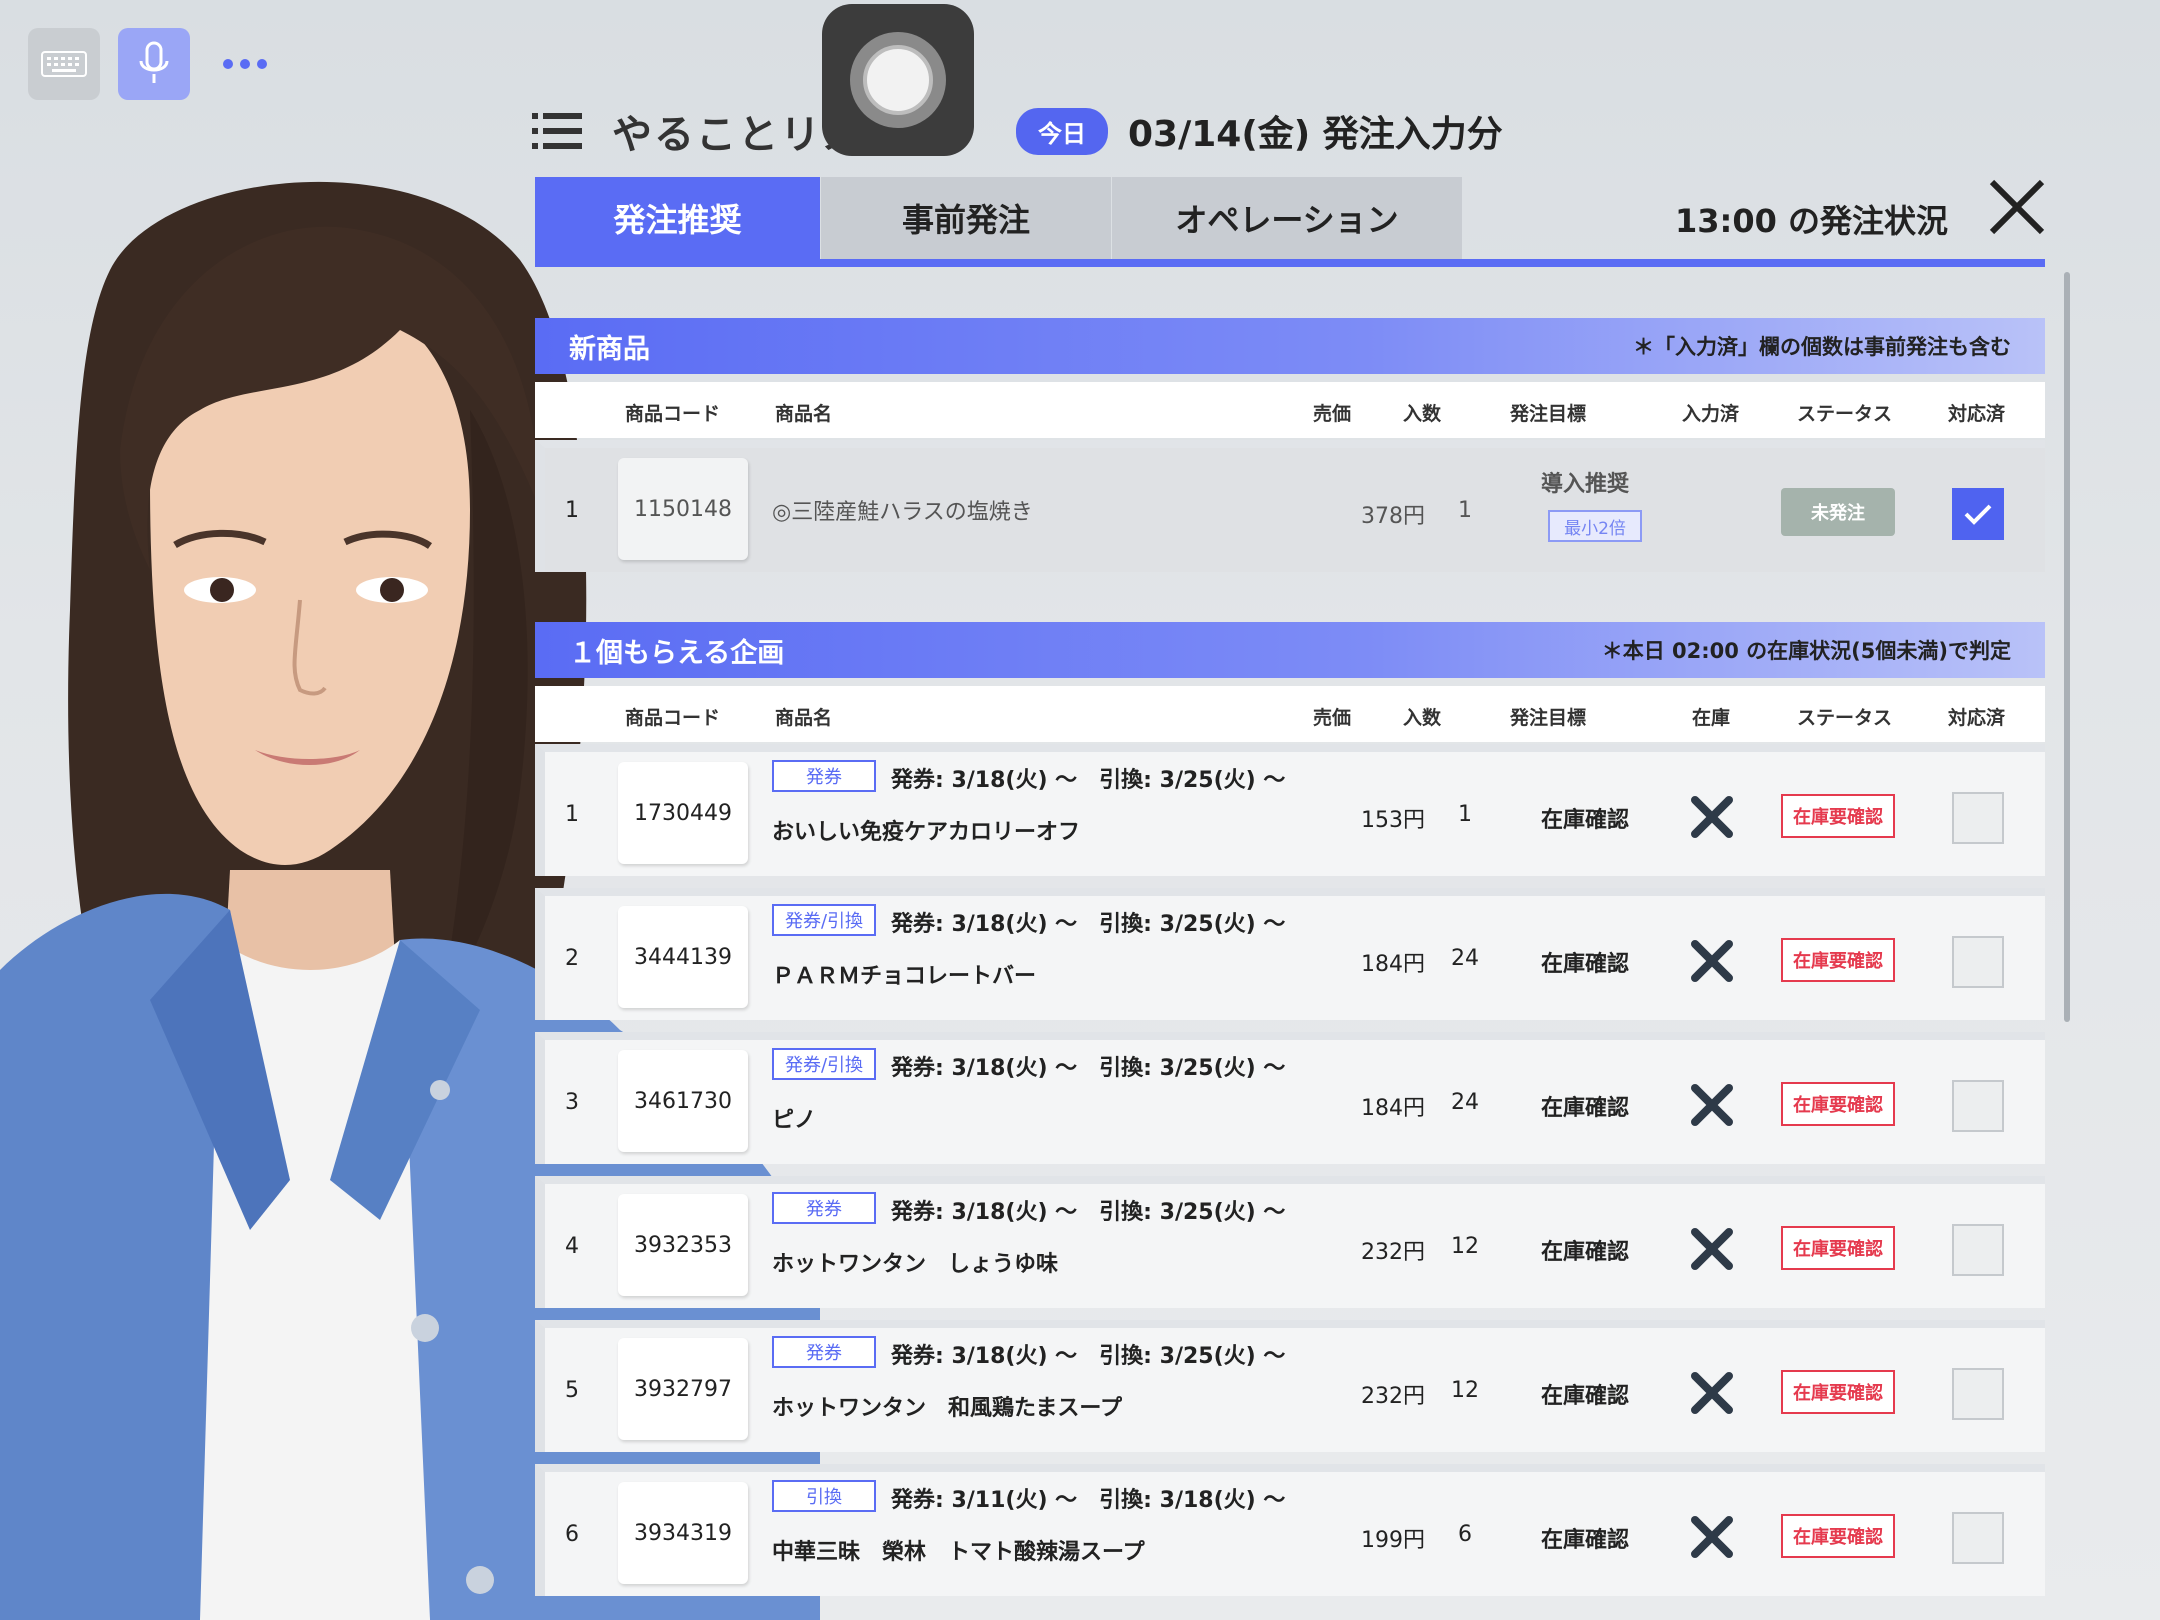  I want to click on checkmark-icon, so click(1978, 514).